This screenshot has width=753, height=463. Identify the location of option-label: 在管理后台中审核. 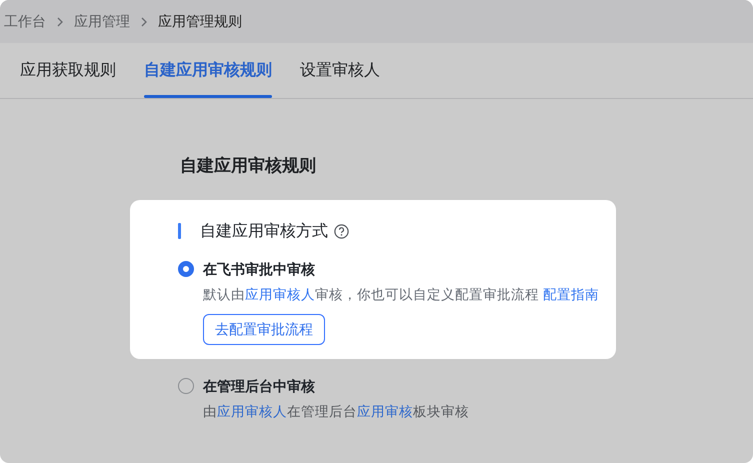
(478, 386).